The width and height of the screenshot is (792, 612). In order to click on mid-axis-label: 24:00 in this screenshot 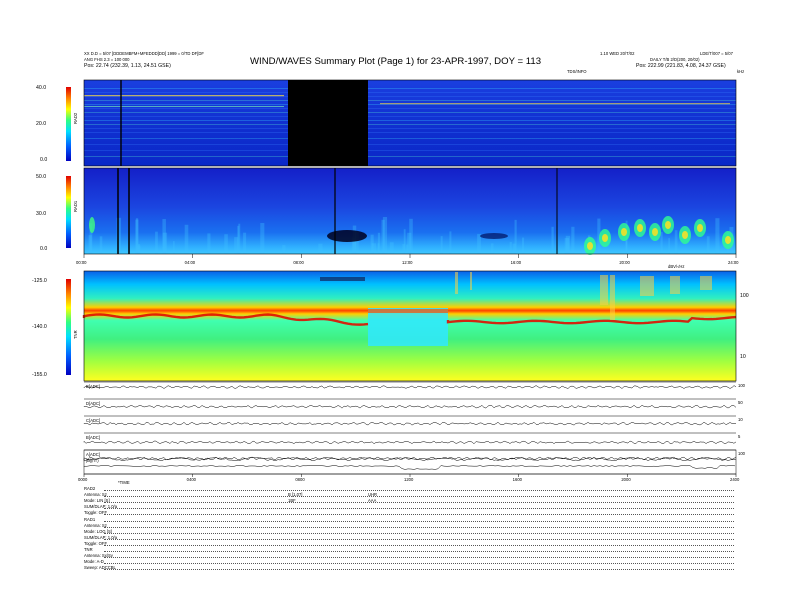, I will do `click(733, 262)`.